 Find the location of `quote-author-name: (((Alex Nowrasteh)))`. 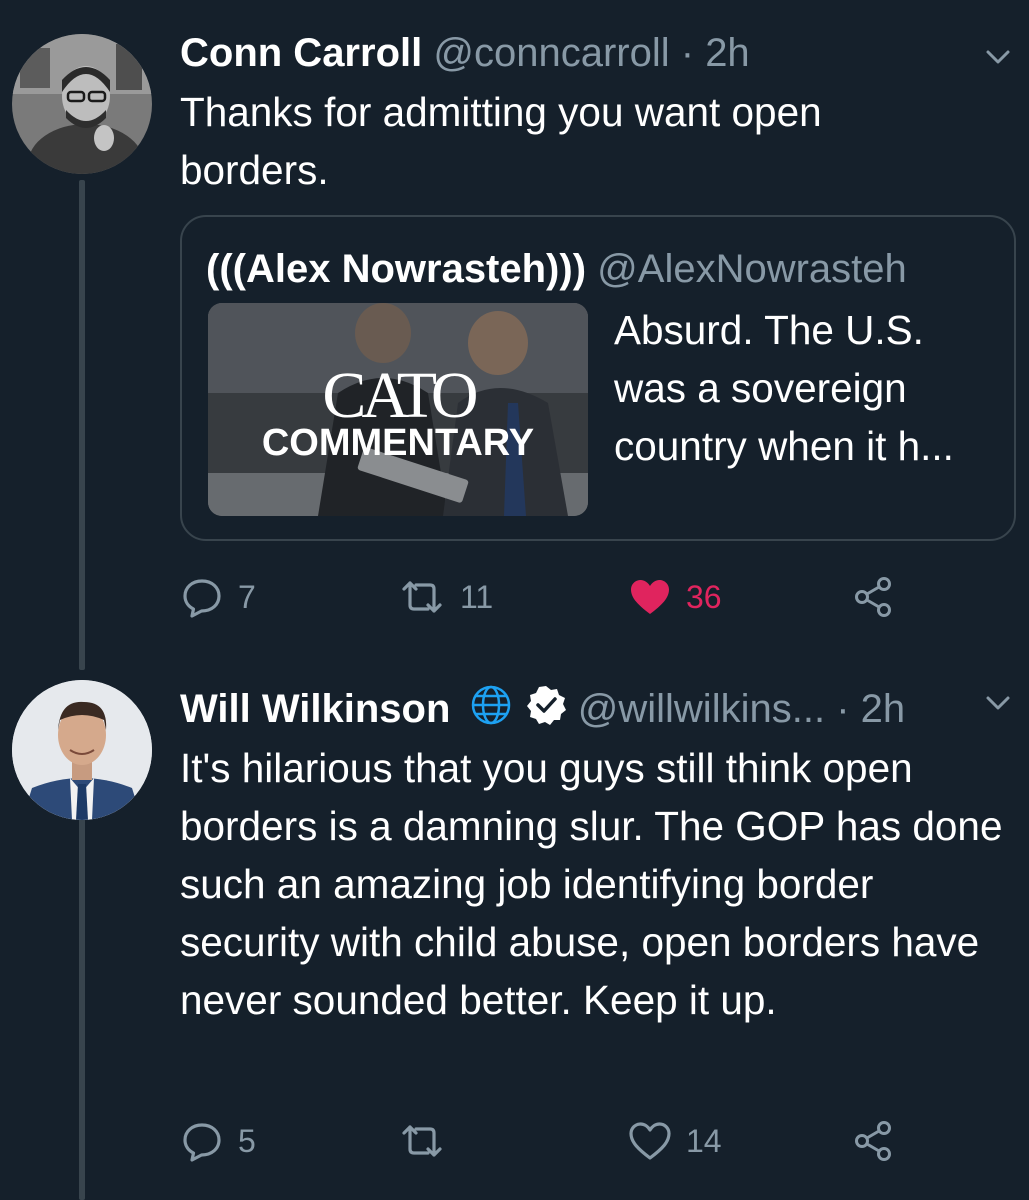

quote-author-name: (((Alex Nowrasteh))) is located at coordinates (396, 269).